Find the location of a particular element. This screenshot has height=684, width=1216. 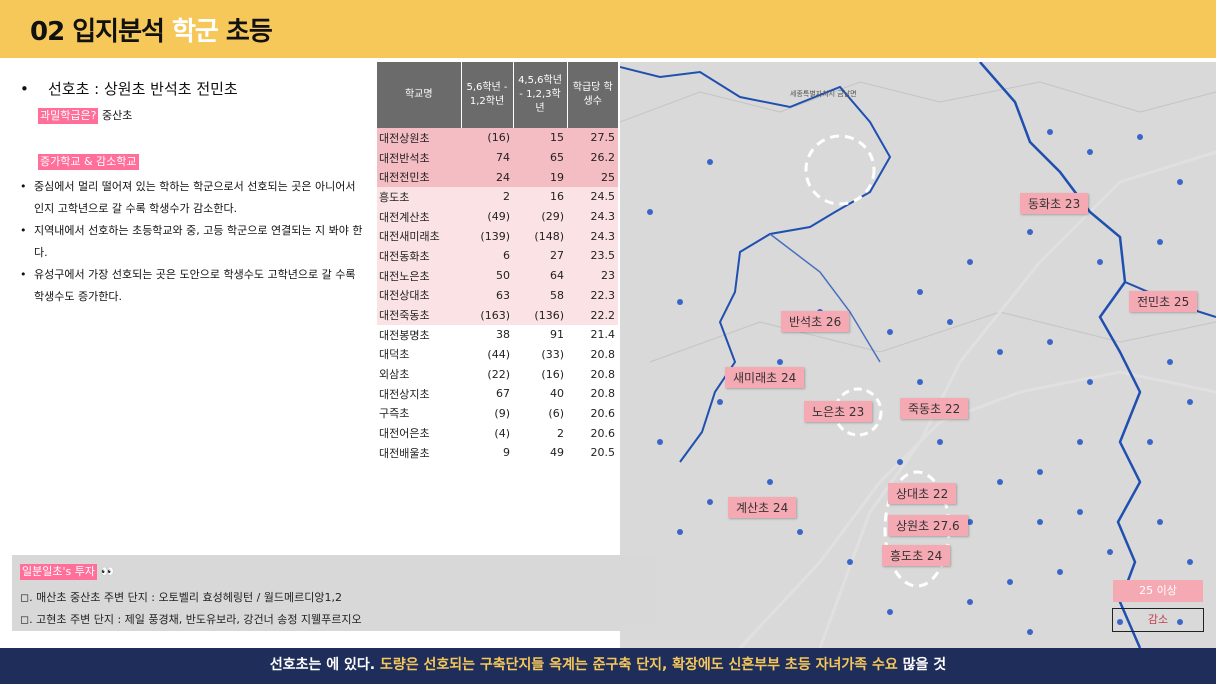

value-cell: 20.5 is located at coordinates (603, 453).